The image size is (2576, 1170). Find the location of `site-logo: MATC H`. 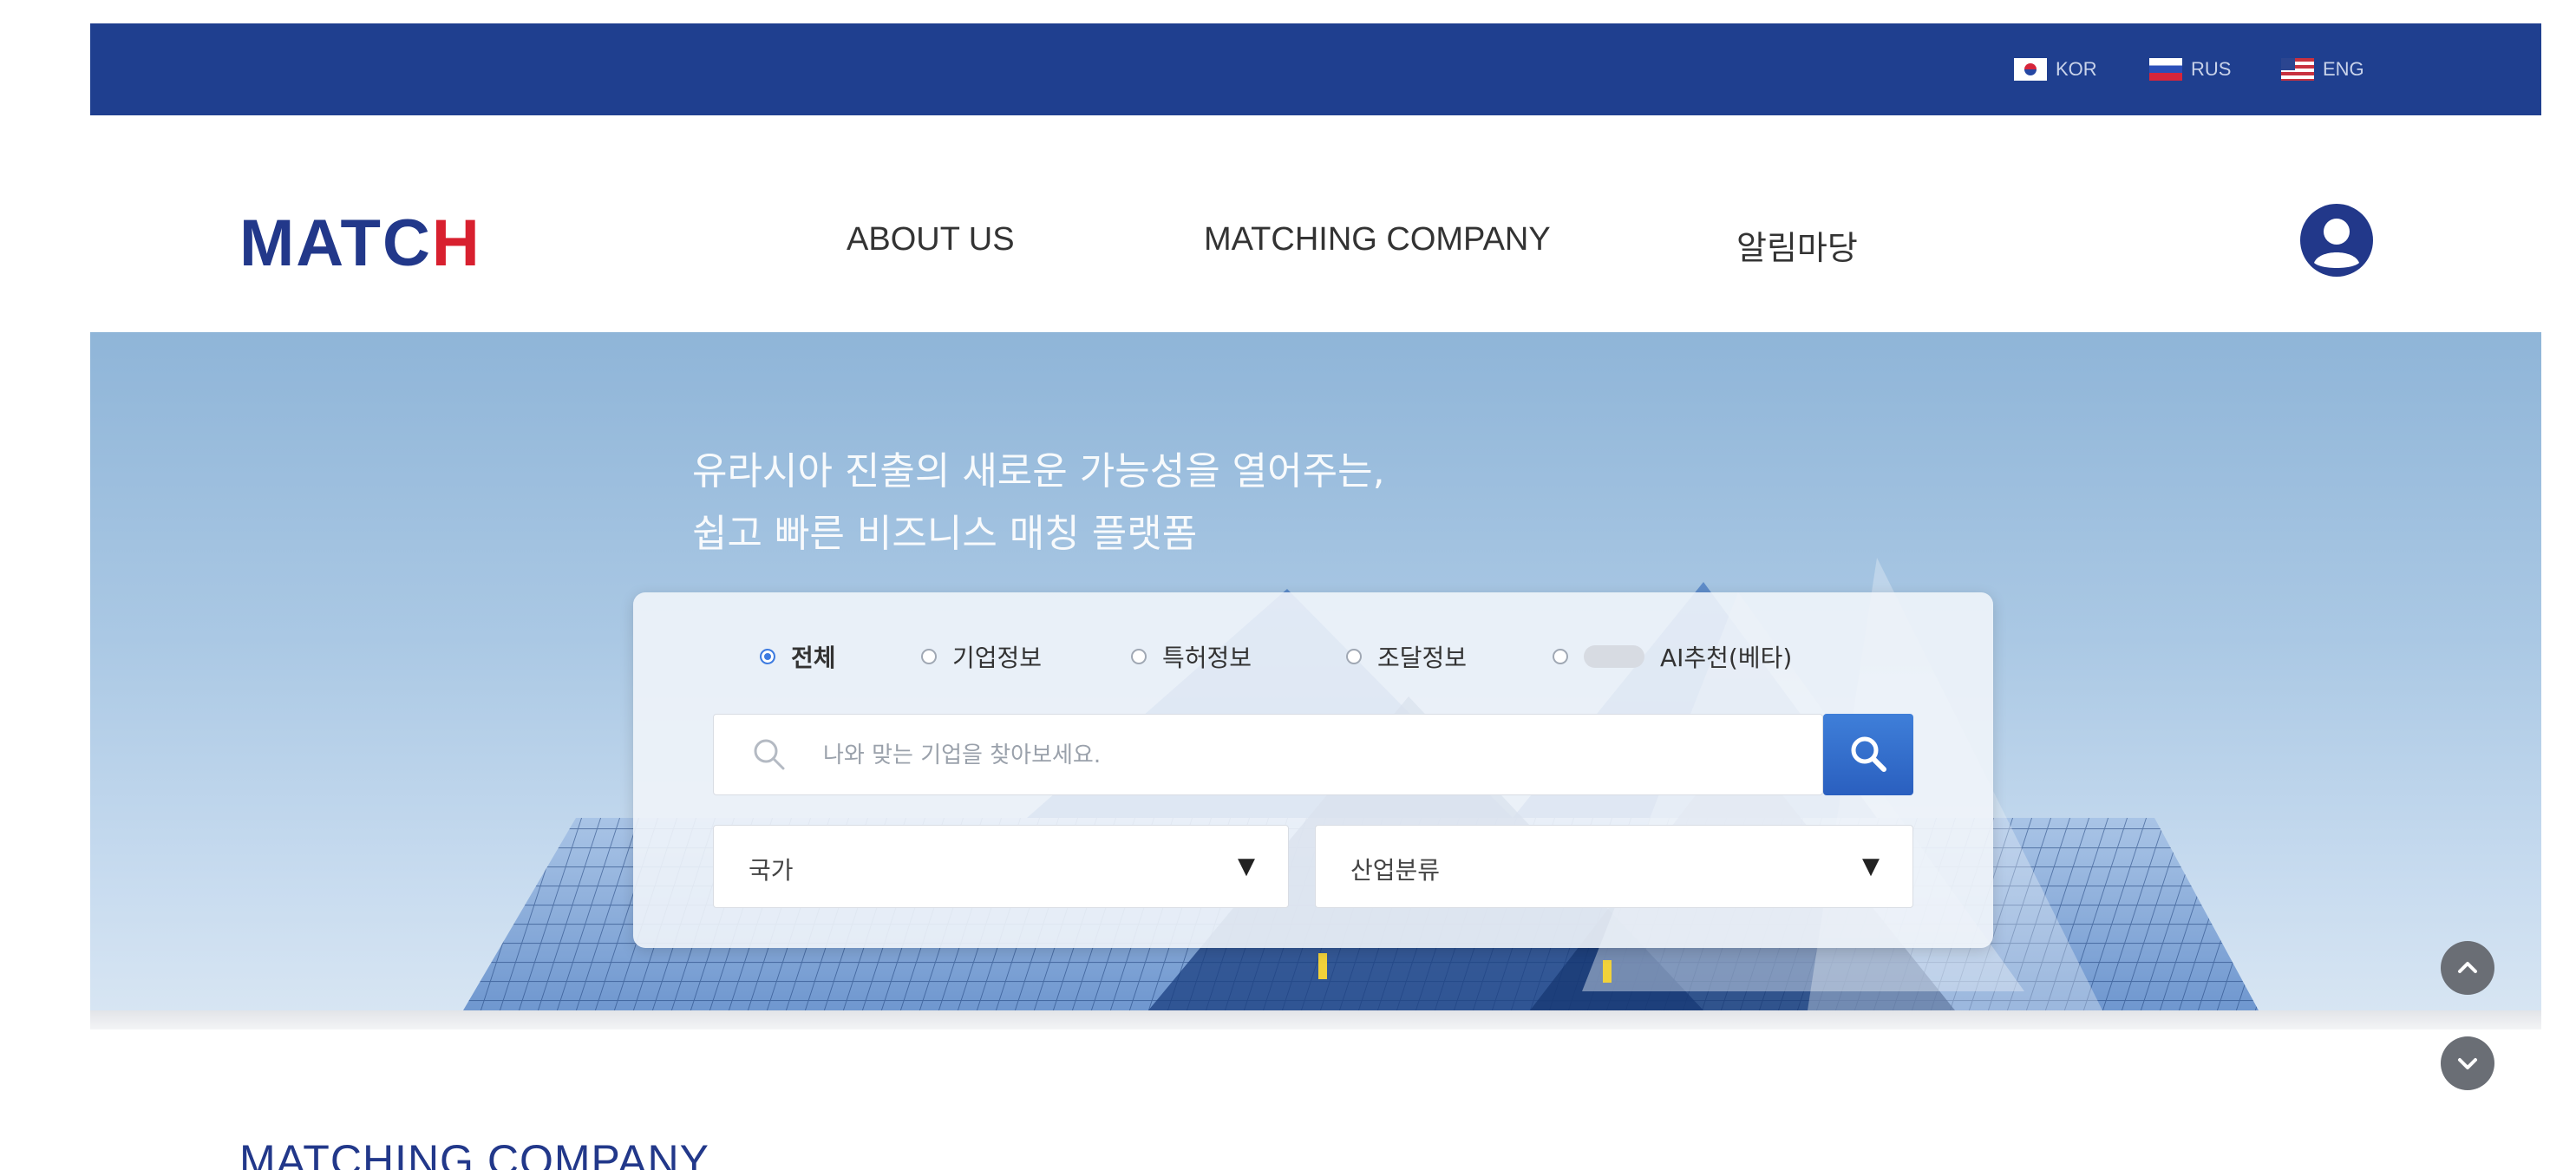

site-logo: MATC H is located at coordinates (360, 243).